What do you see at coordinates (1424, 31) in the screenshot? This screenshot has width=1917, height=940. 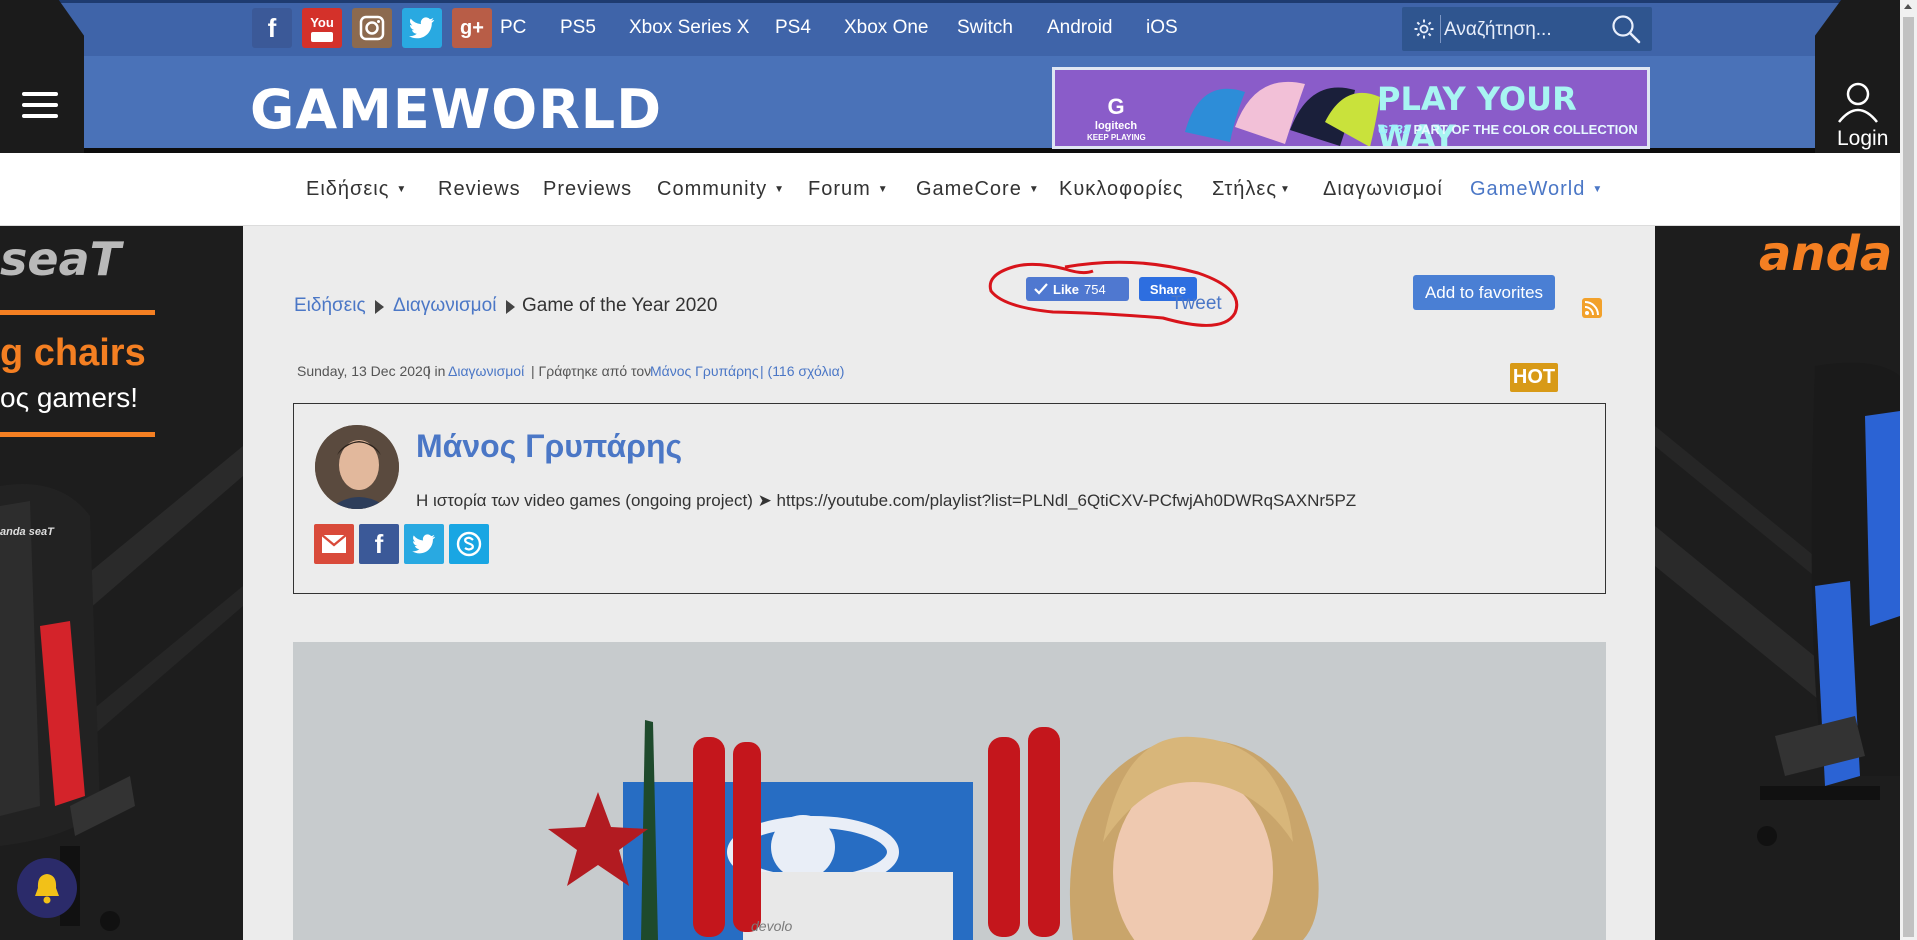 I see `gear-icon` at bounding box center [1424, 31].